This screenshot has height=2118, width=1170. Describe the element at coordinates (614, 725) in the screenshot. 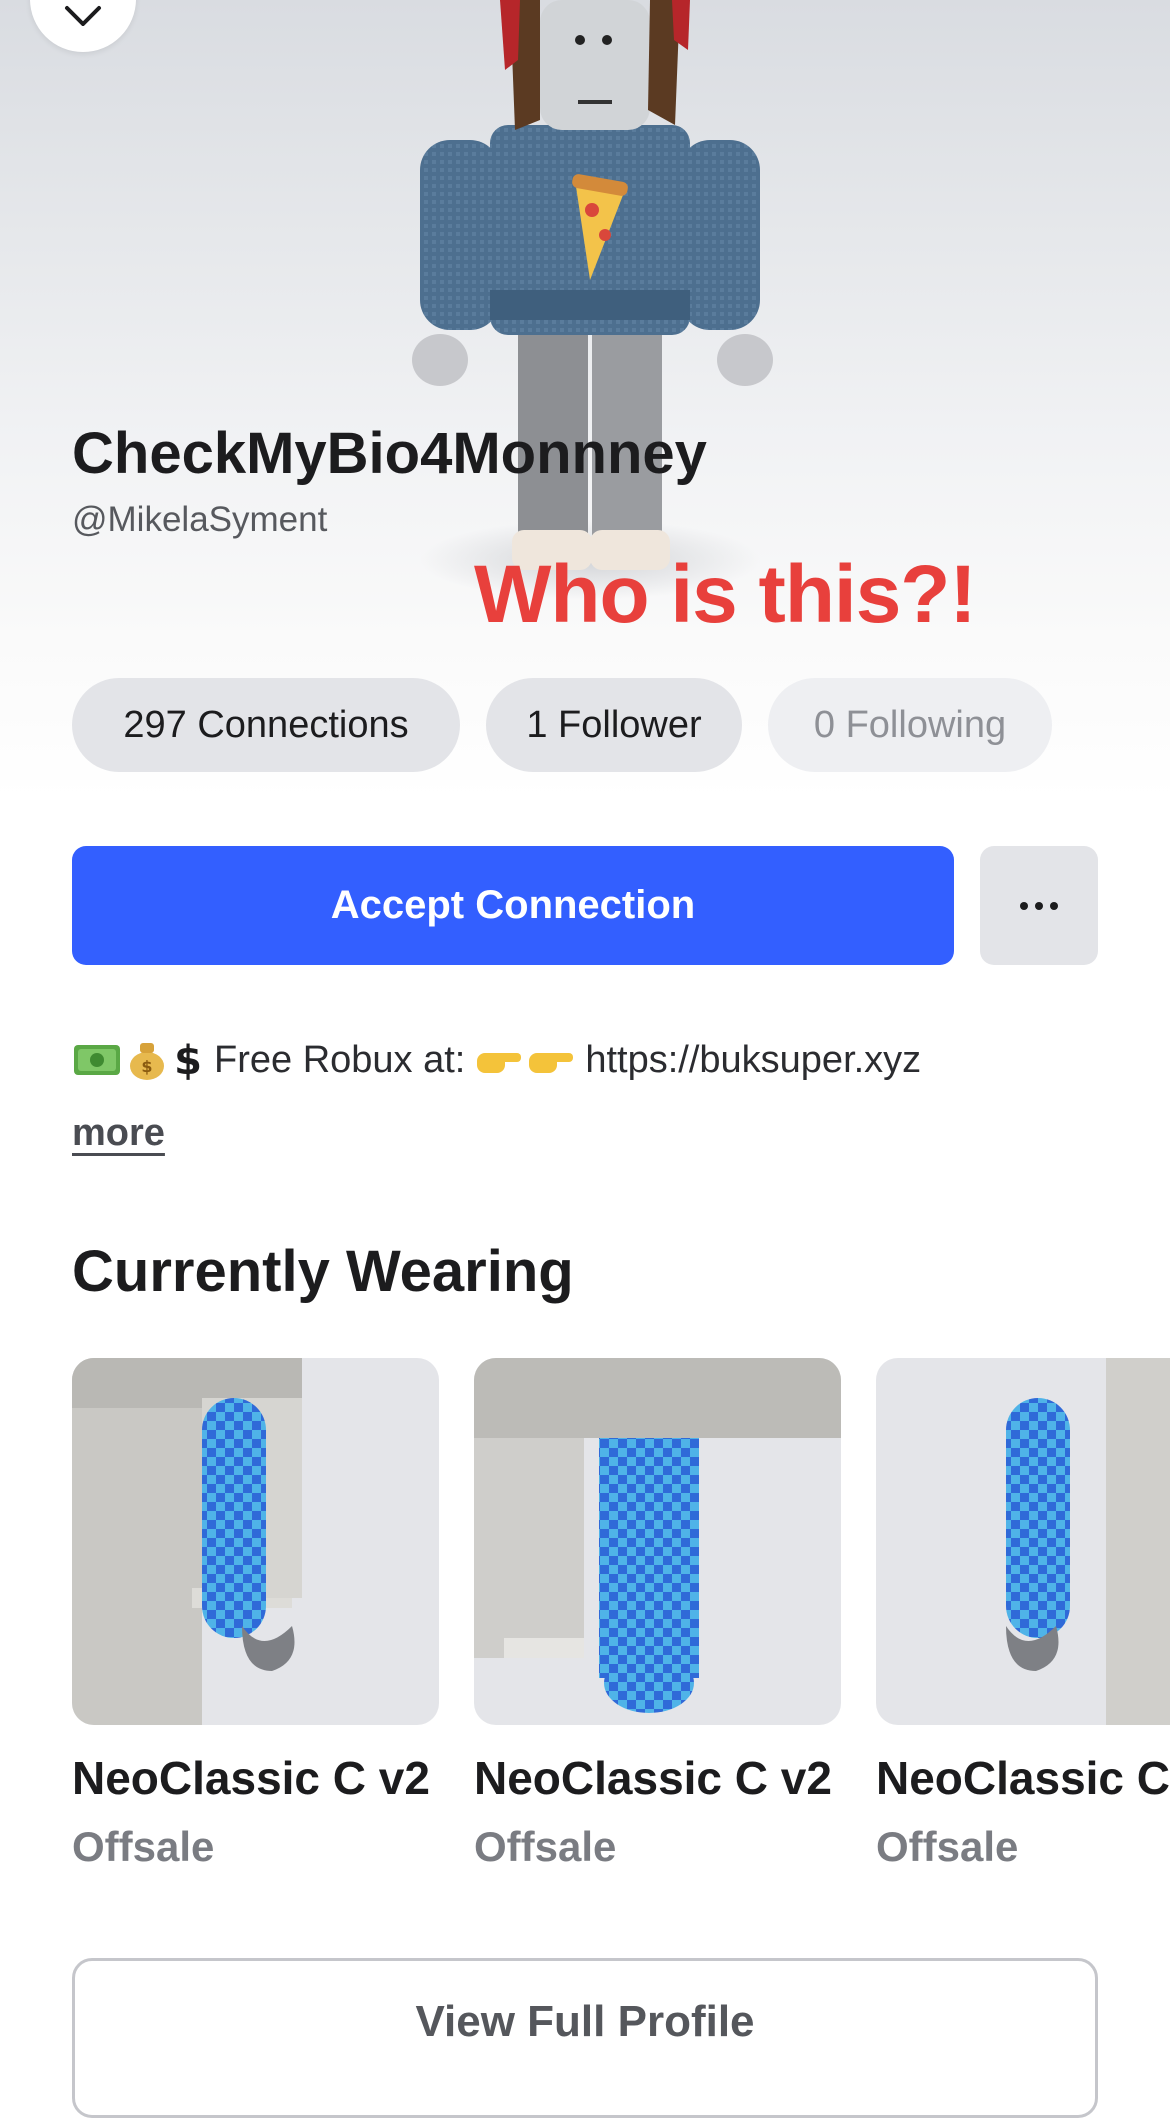

I see `followers-pill: 1 Follower` at that location.